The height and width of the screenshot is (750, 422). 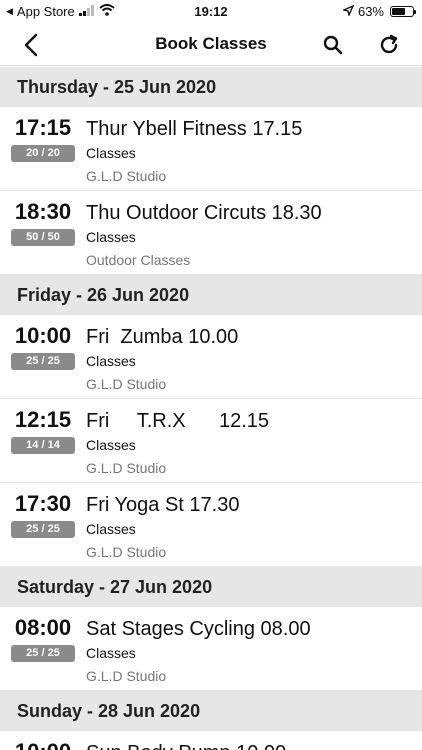 What do you see at coordinates (163, 505) in the screenshot?
I see `class-name: Fri Yoga St 17.30` at bounding box center [163, 505].